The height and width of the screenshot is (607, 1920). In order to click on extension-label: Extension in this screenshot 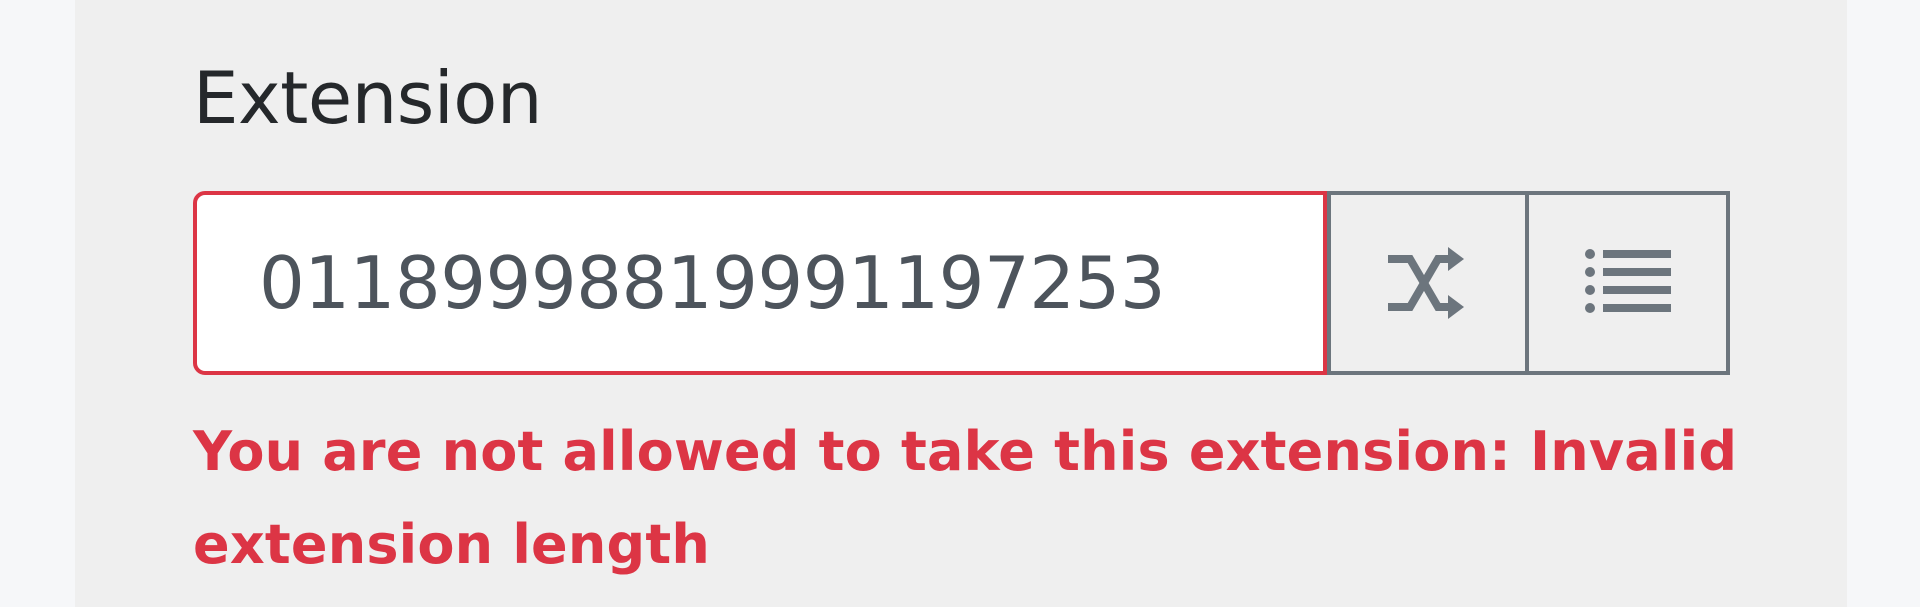, I will do `click(367, 98)`.